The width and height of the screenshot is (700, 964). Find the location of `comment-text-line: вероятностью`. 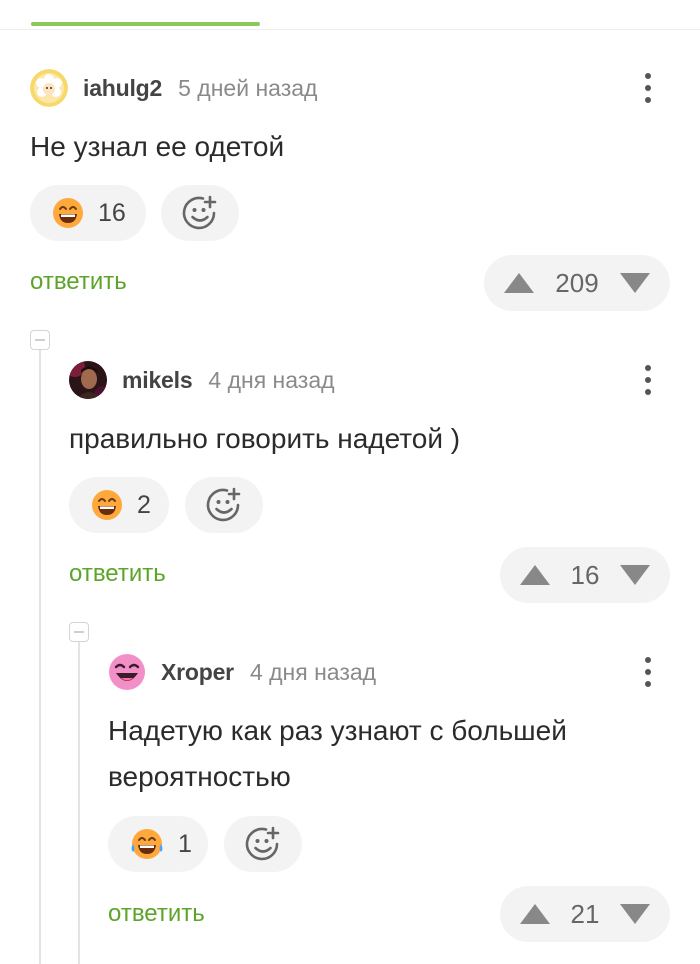

comment-text-line: вероятностью is located at coordinates (199, 776).